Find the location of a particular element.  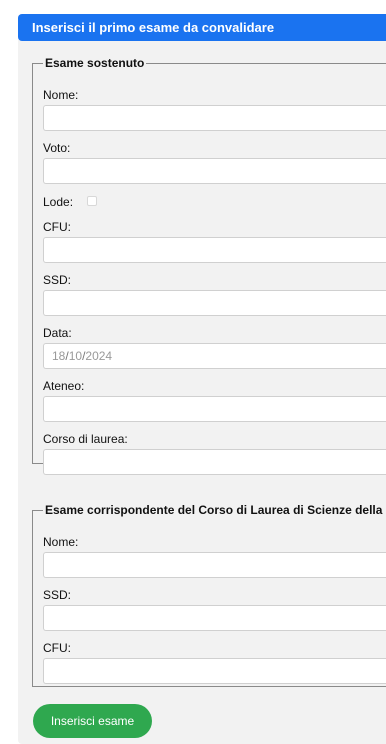

legend-esame-sostenuto: Esame sostenuto is located at coordinates (95, 63).